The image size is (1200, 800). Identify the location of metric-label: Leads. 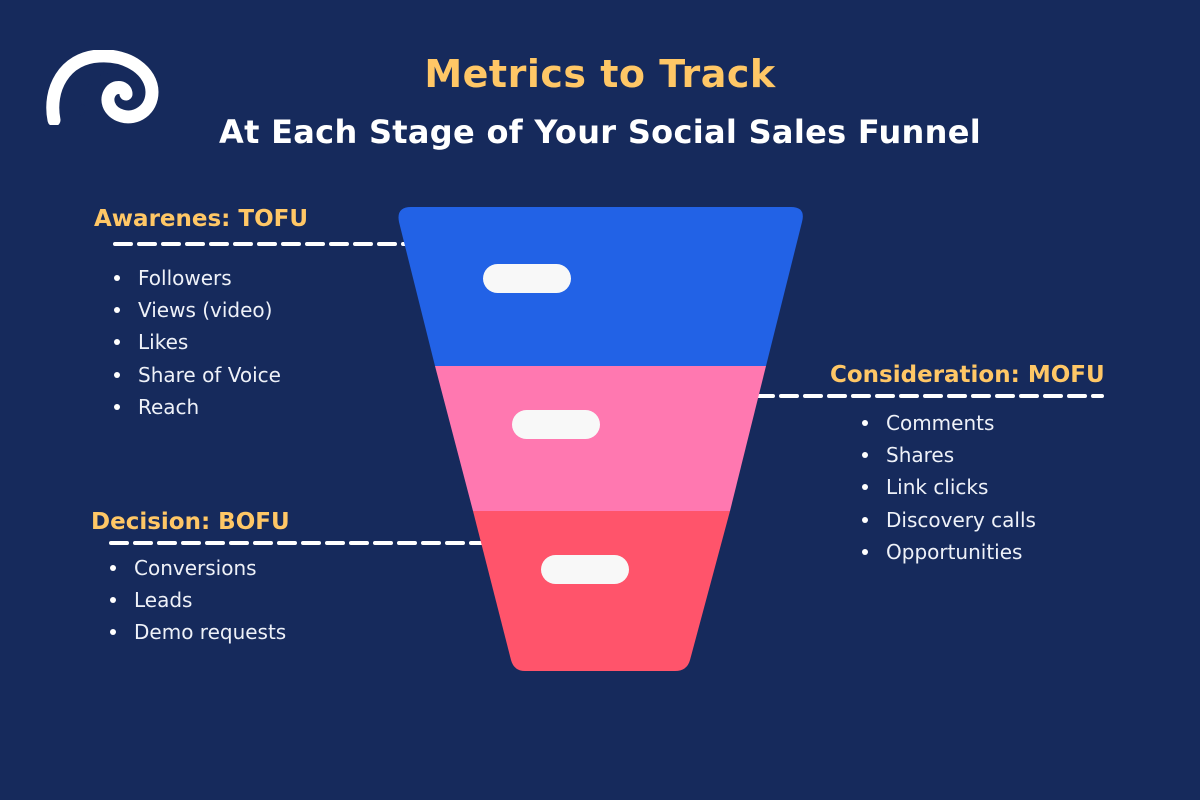
(163, 600).